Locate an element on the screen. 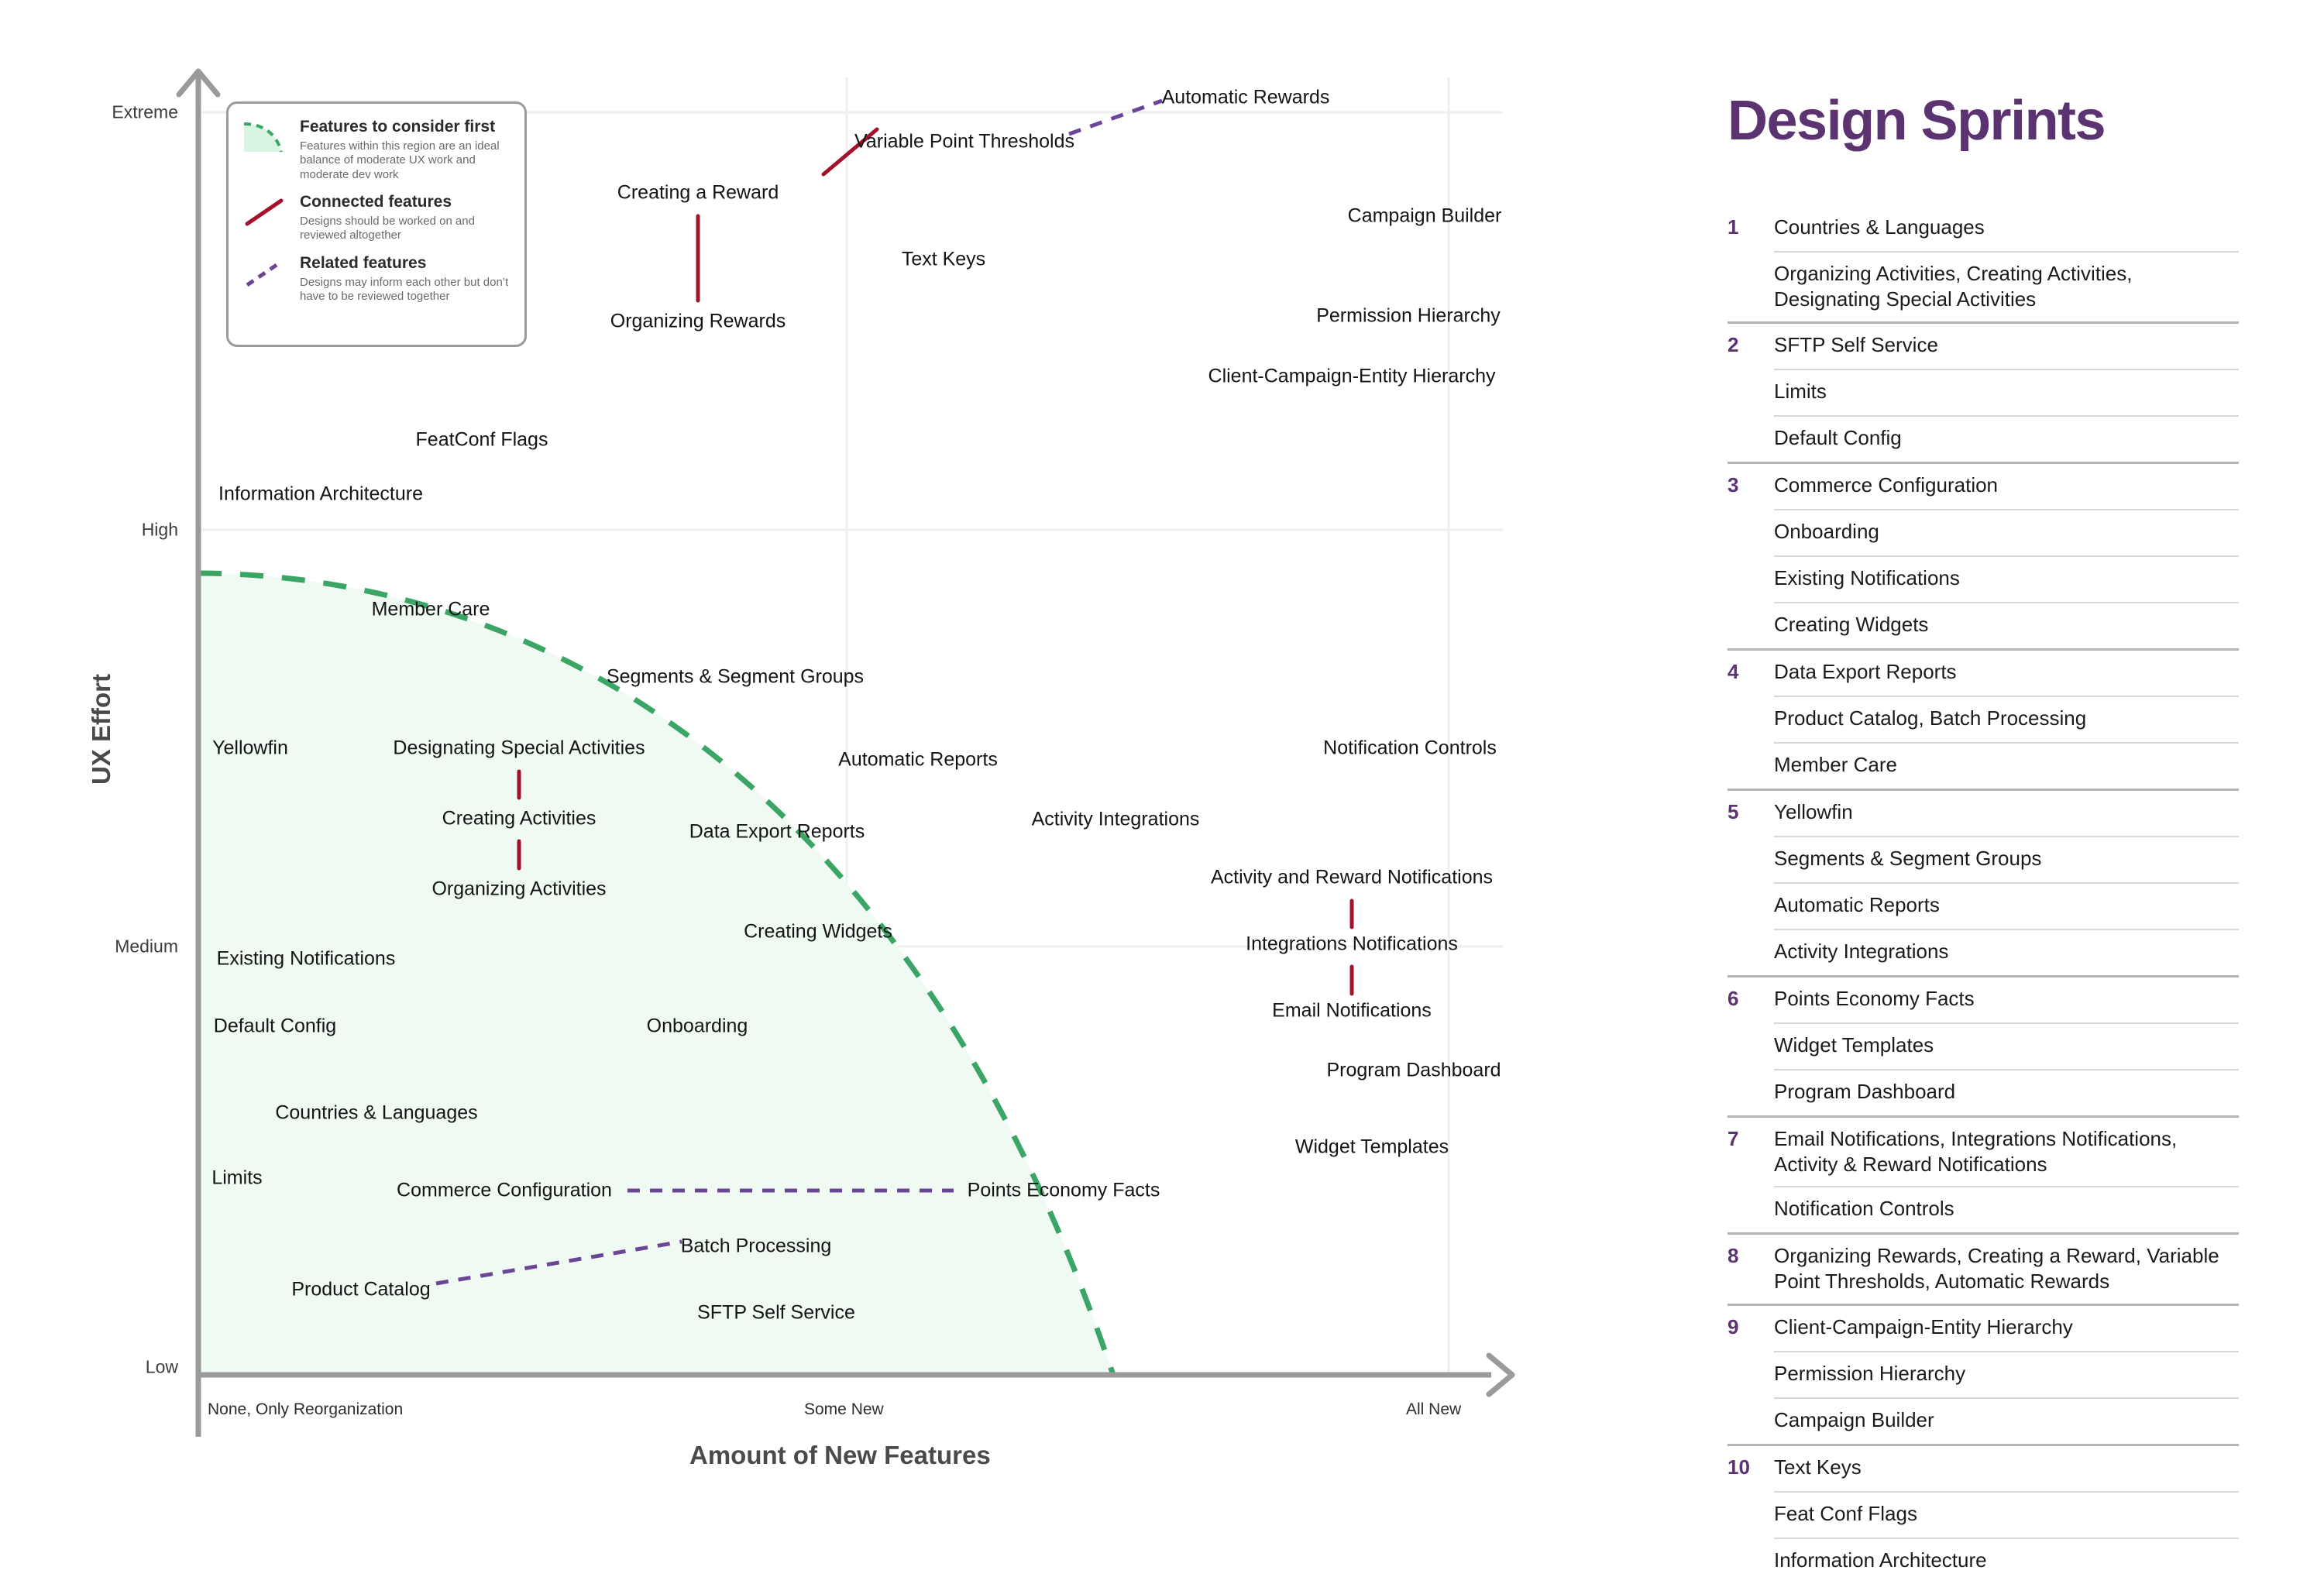  feature-point-label: Batch Processing is located at coordinates (756, 1246).